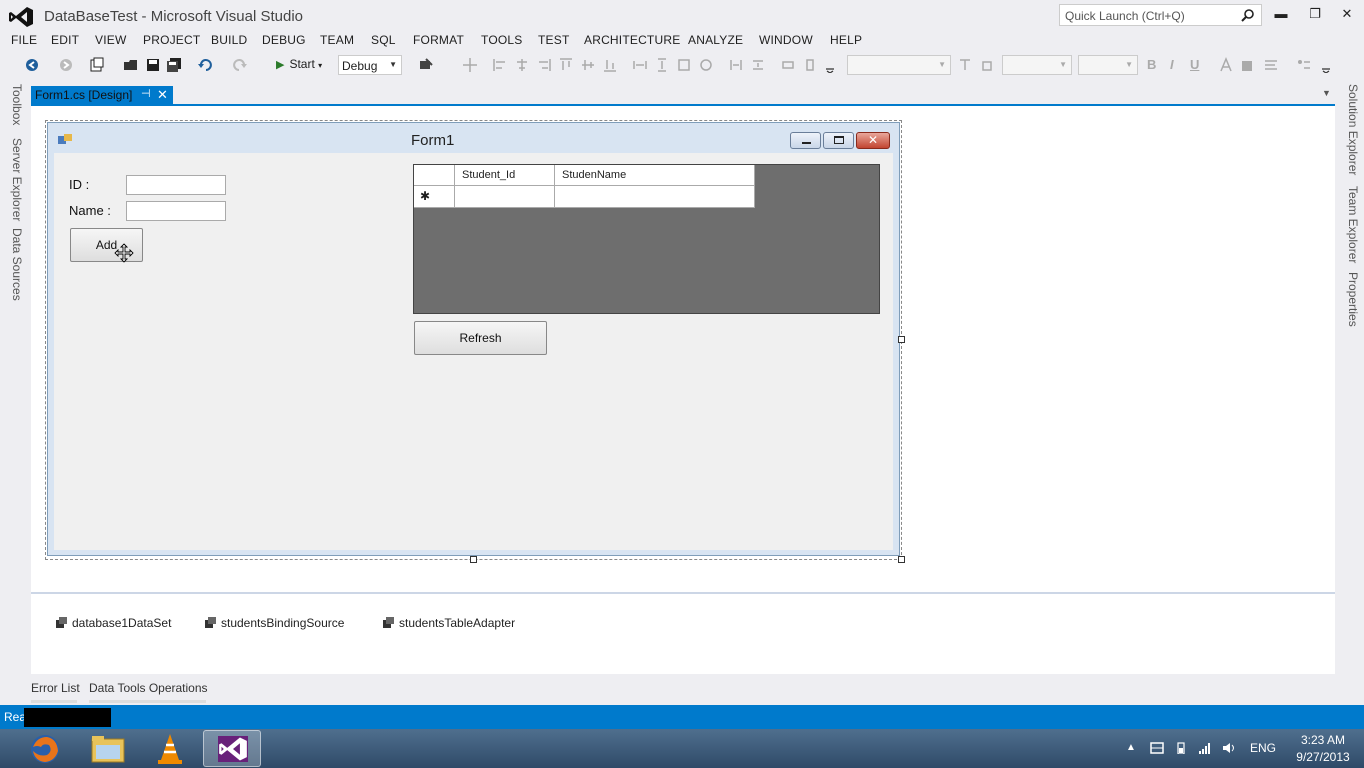 Image resolution: width=1364 pixels, height=768 pixels. I want to click on align-tops-icon, so click(566, 65).